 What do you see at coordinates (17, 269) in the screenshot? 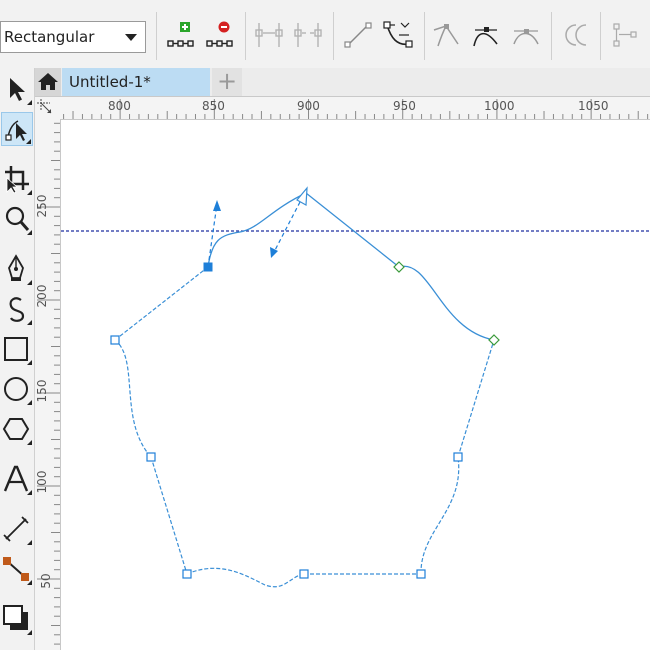
I see `pen-tool` at bounding box center [17, 269].